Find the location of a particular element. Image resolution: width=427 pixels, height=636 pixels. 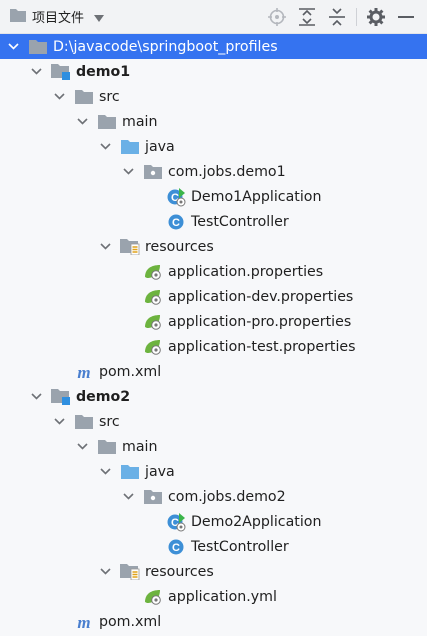

tree-row-label: application.yml is located at coordinates (222, 596).